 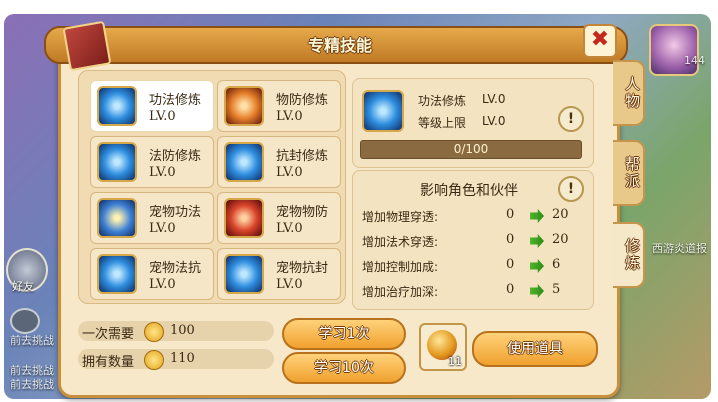 I want to click on cost-own-row: 拥有数量 110, so click(x=176, y=359).